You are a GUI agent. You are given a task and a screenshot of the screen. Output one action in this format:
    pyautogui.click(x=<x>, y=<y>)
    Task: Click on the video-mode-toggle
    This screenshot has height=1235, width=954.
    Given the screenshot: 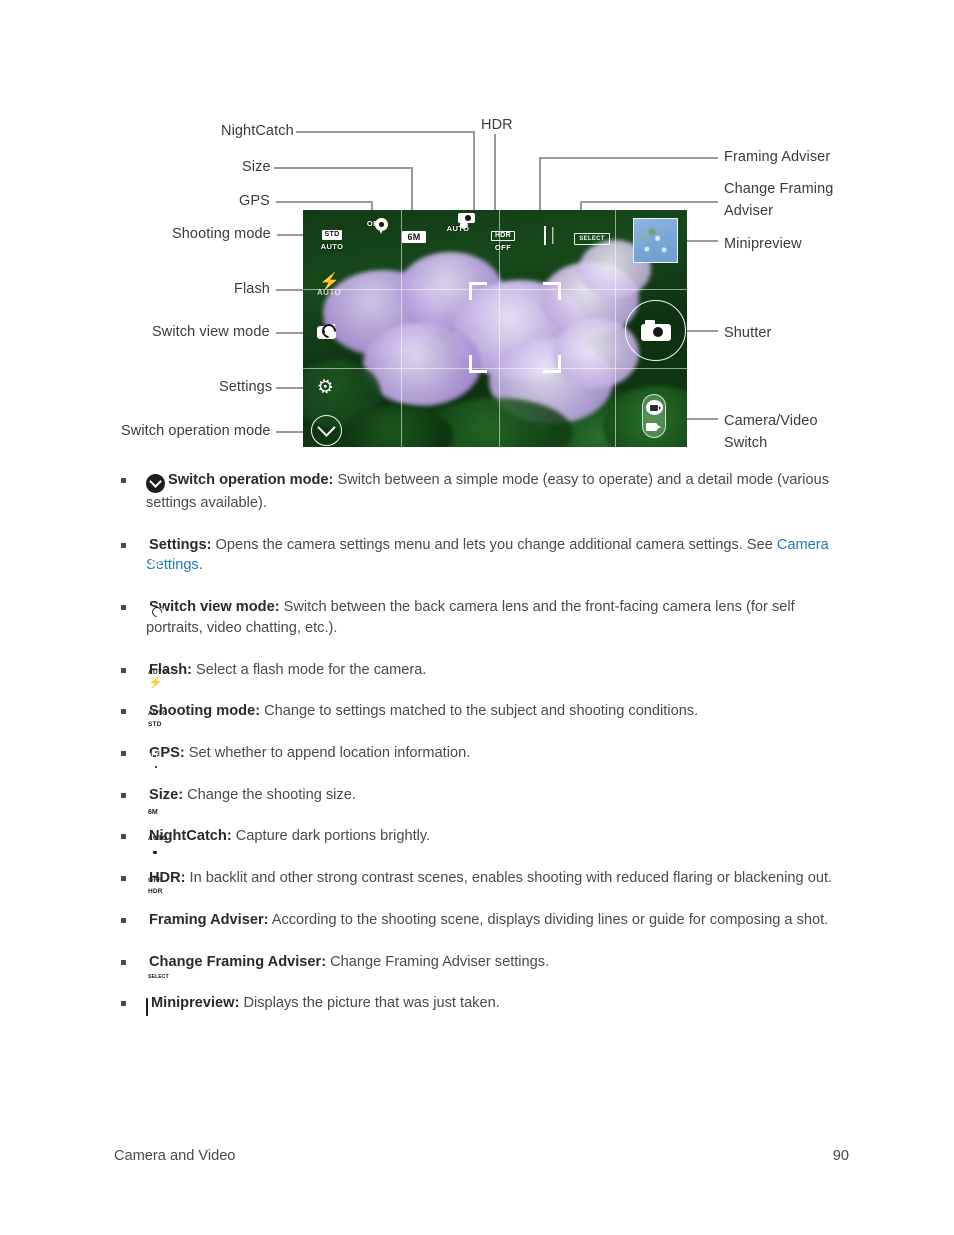 What is the action you would take?
    pyautogui.click(x=654, y=426)
    